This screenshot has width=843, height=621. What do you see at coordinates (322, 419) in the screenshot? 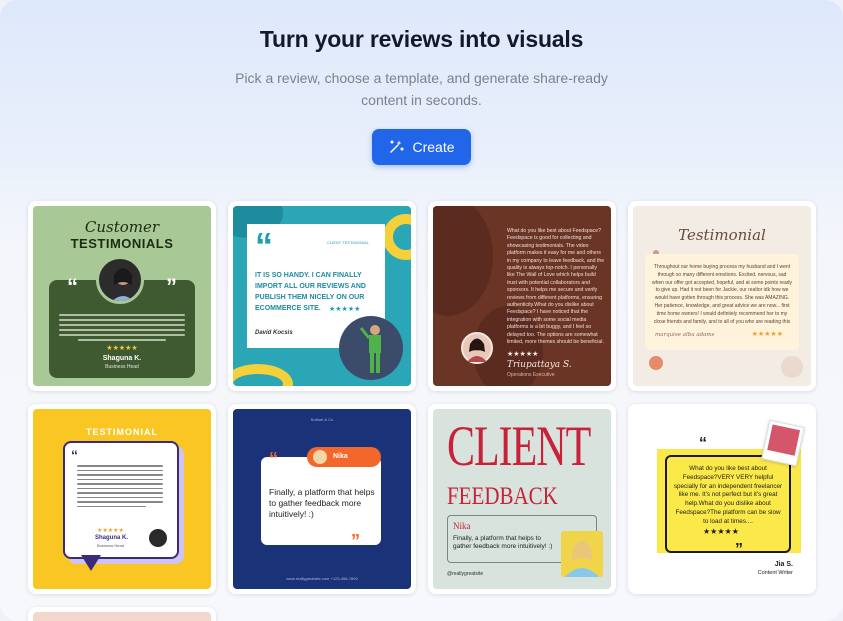
I see `company-label: Softnet & Co` at bounding box center [322, 419].